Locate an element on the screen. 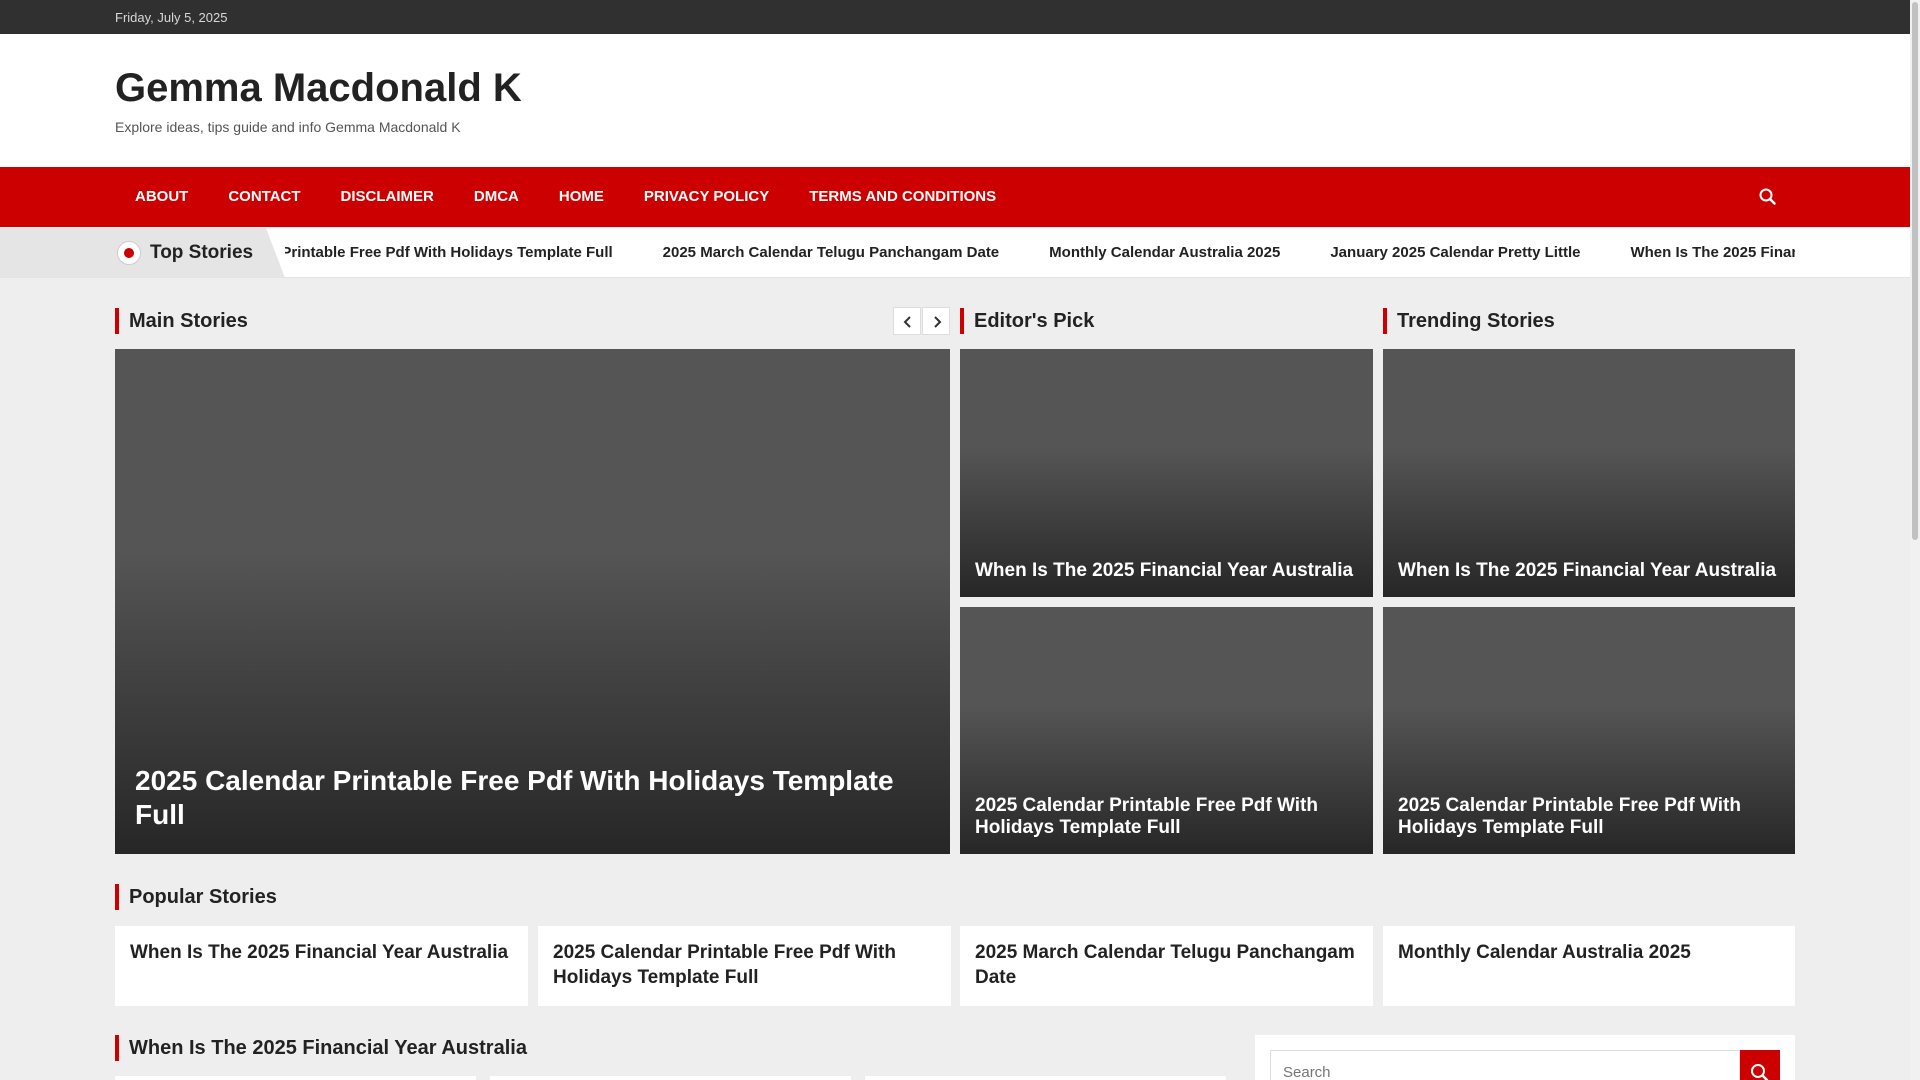 The width and height of the screenshot is (1920, 1080). chevron-right-icon is located at coordinates (938, 322).